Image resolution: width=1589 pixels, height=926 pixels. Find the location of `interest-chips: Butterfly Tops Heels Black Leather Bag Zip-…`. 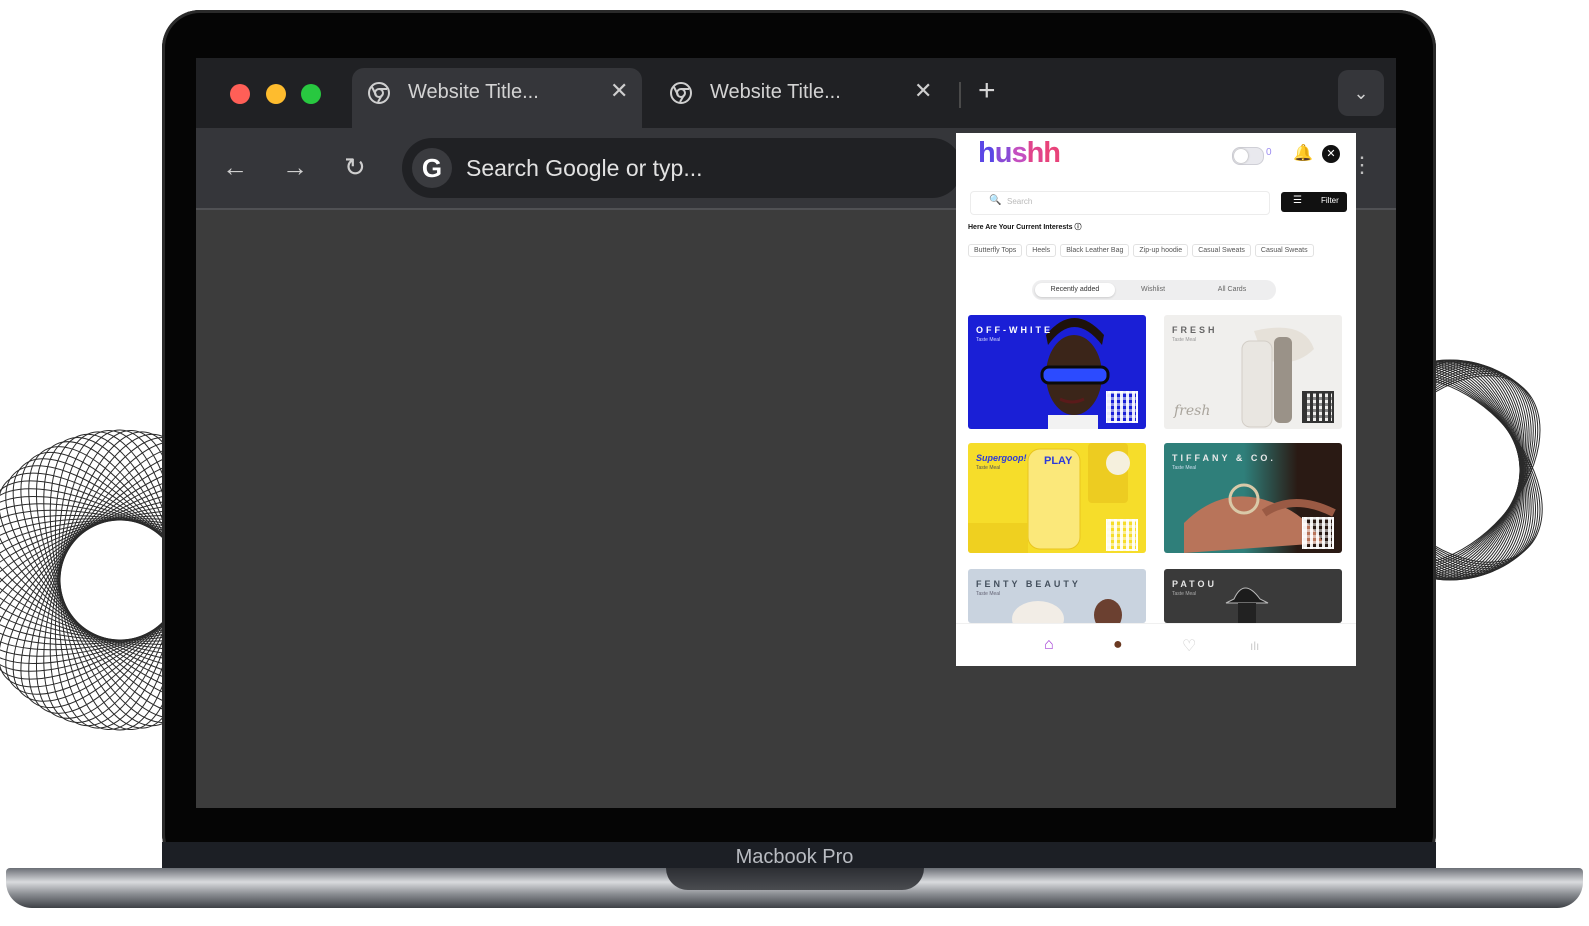

interest-chips: Butterfly Tops Heels Black Leather Bag Zip-… is located at coordinates (1143, 248).